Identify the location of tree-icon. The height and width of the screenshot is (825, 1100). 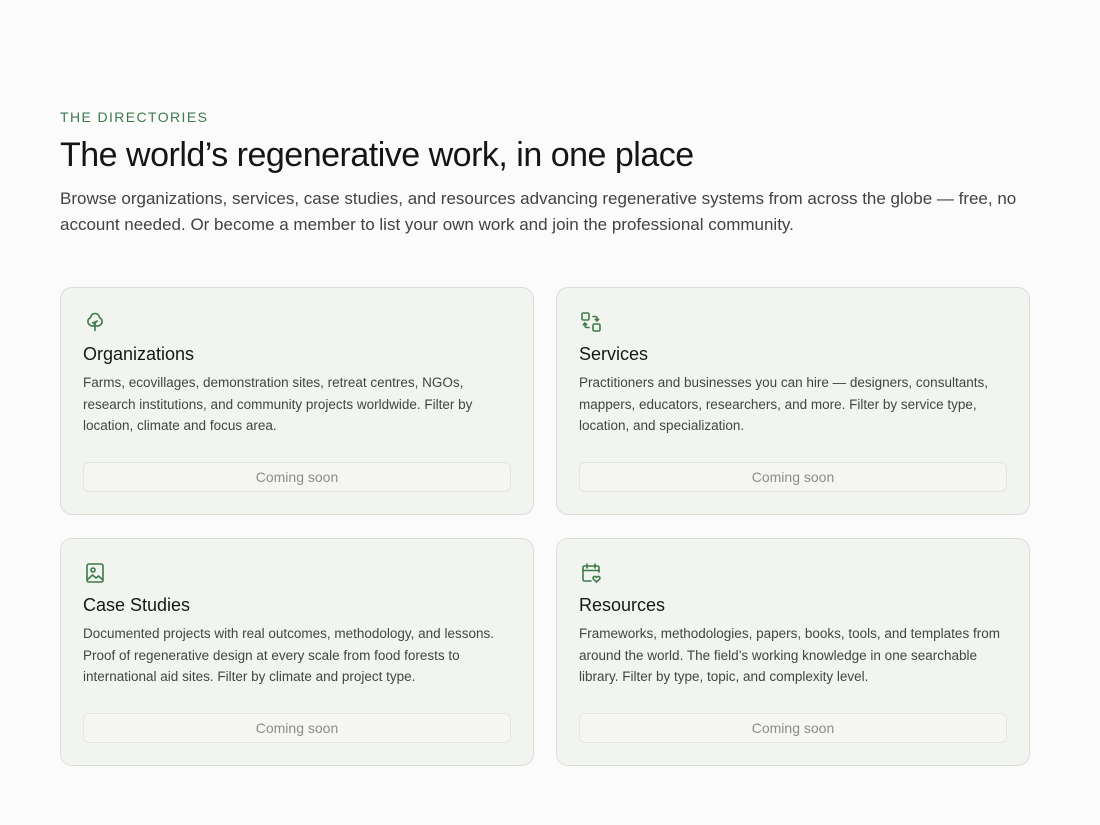
(95, 322).